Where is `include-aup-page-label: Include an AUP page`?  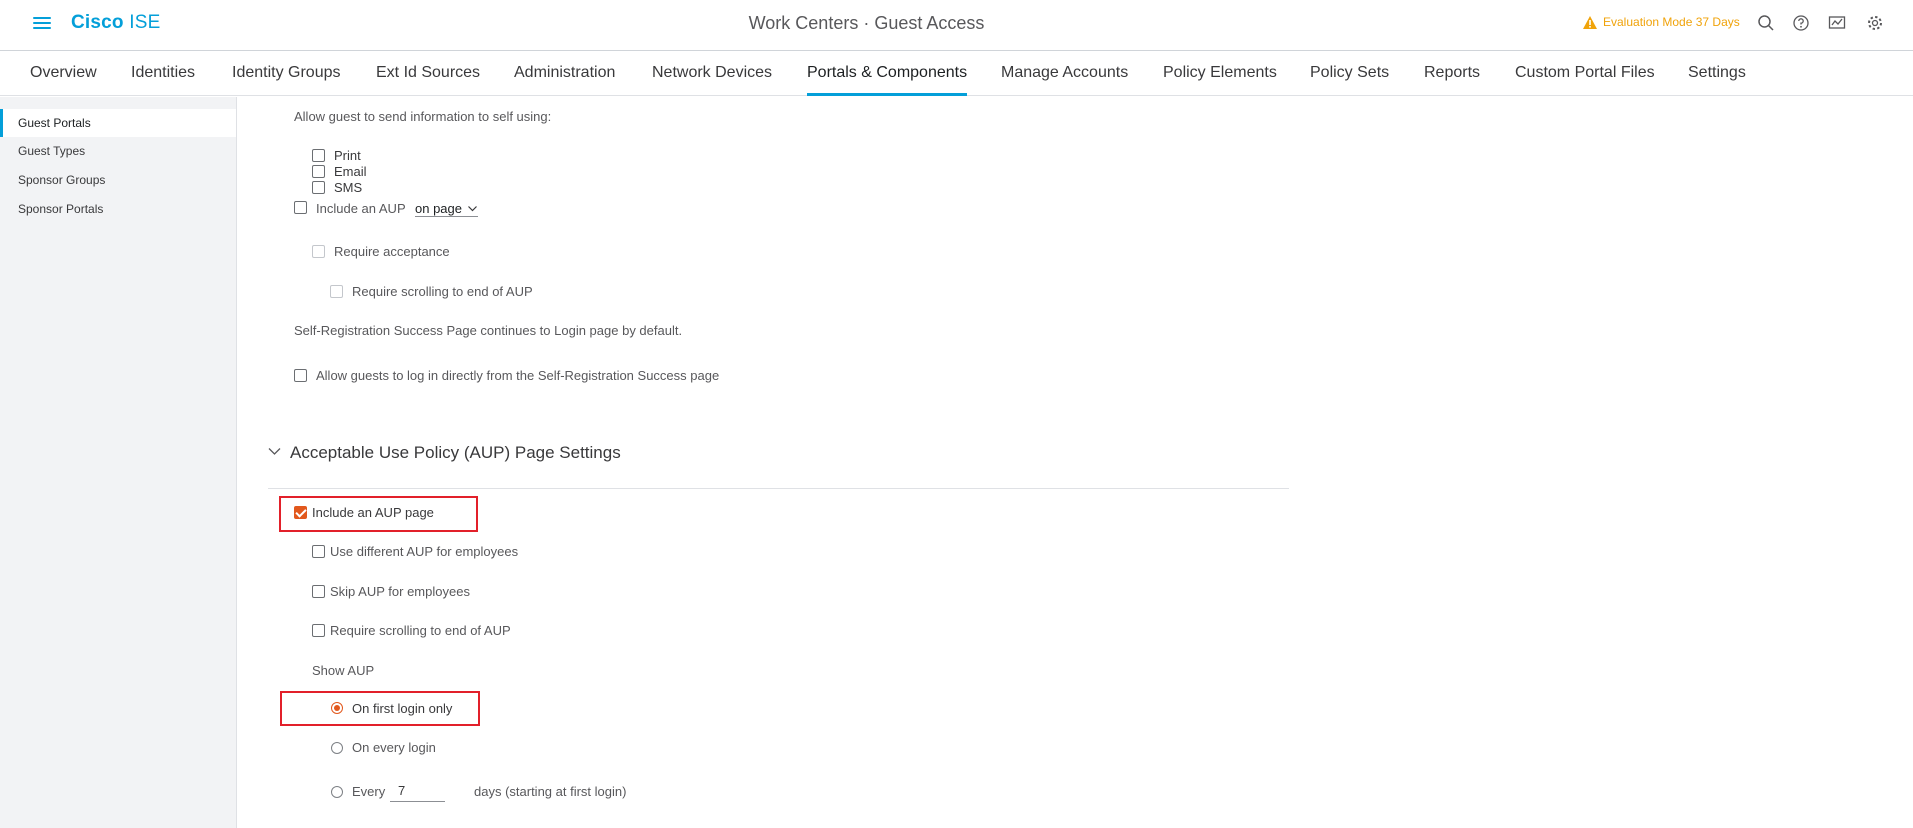
include-aup-page-label: Include an AUP page is located at coordinates (373, 512).